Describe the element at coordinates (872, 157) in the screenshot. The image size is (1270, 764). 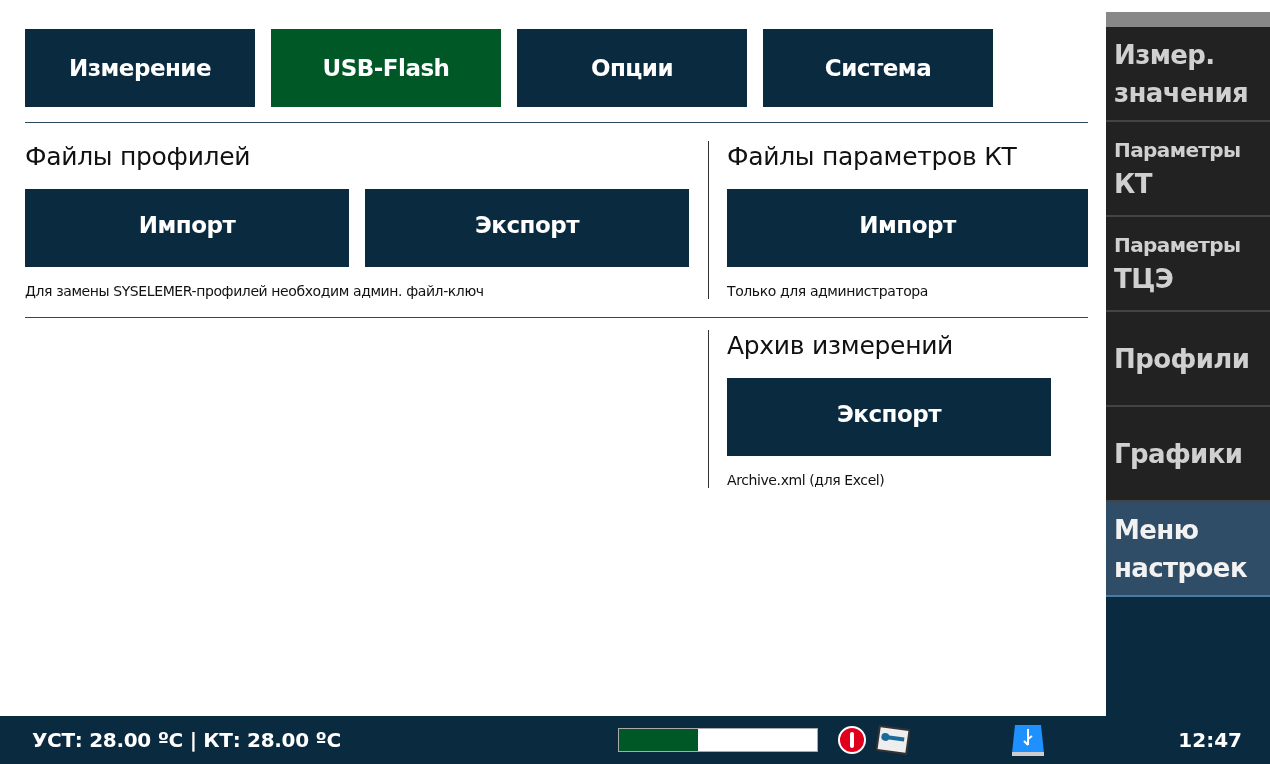
I see `section-title: Файлы параметров КТ` at that location.